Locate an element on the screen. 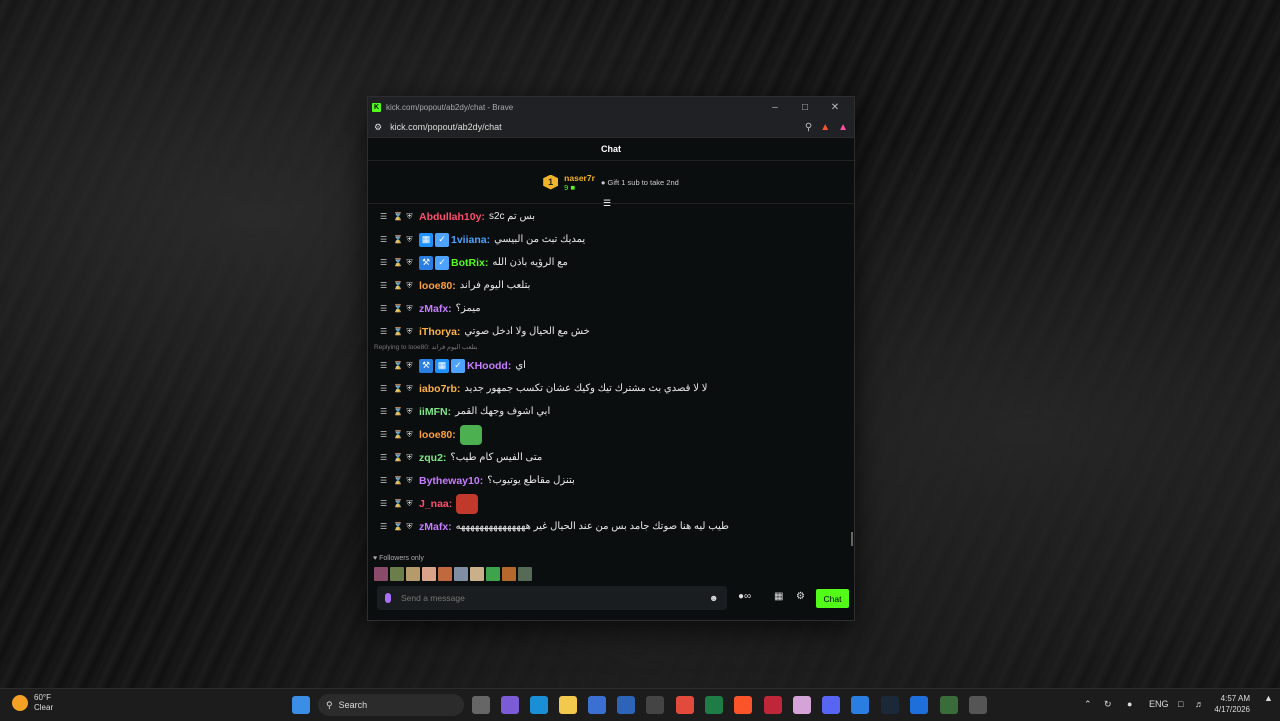 The width and height of the screenshot is (1280, 721). chat-message: ☰ ⌛ ⛨ iiMFN: ابي اشوف وجهك القمر is located at coordinates (617, 411).